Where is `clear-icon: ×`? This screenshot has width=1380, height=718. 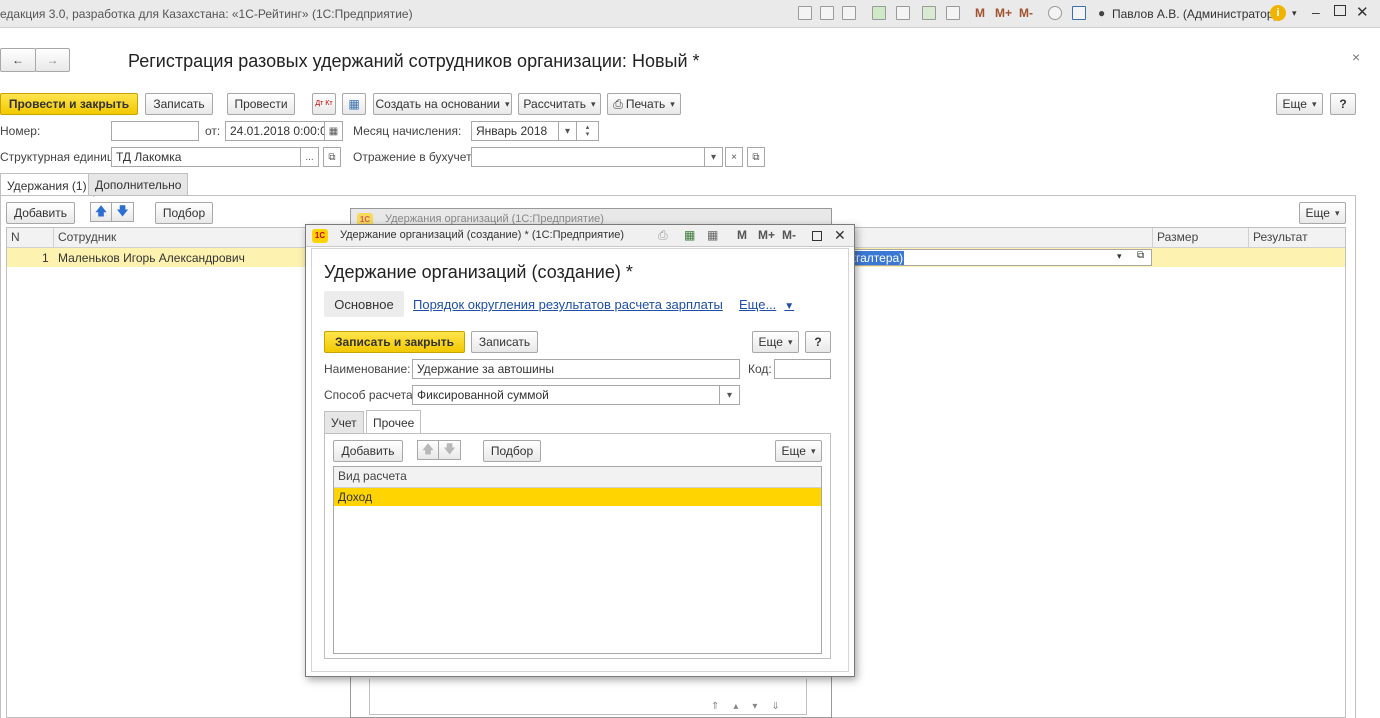 clear-icon: × is located at coordinates (734, 157).